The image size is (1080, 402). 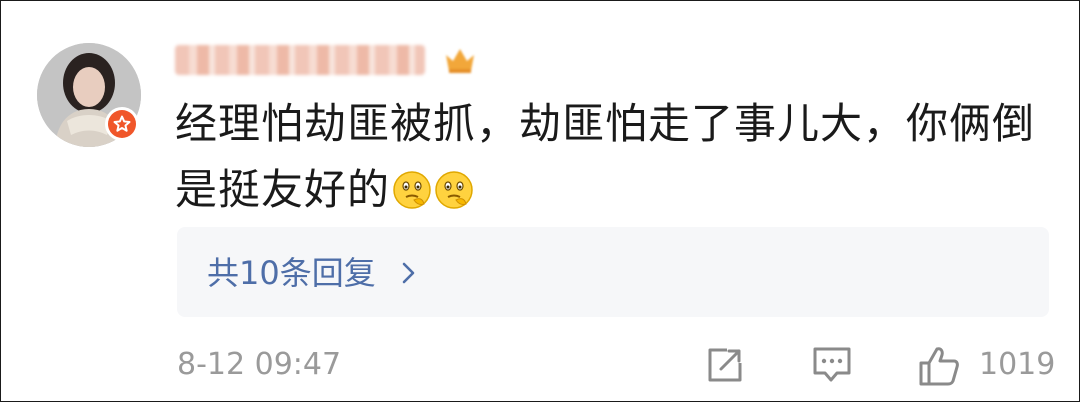 I want to click on share-button, so click(x=725, y=367).